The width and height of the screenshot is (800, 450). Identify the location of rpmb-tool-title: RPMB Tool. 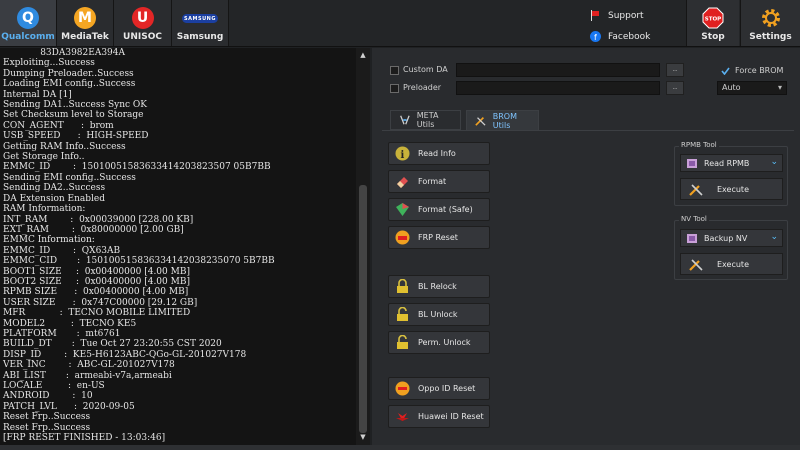
(699, 145).